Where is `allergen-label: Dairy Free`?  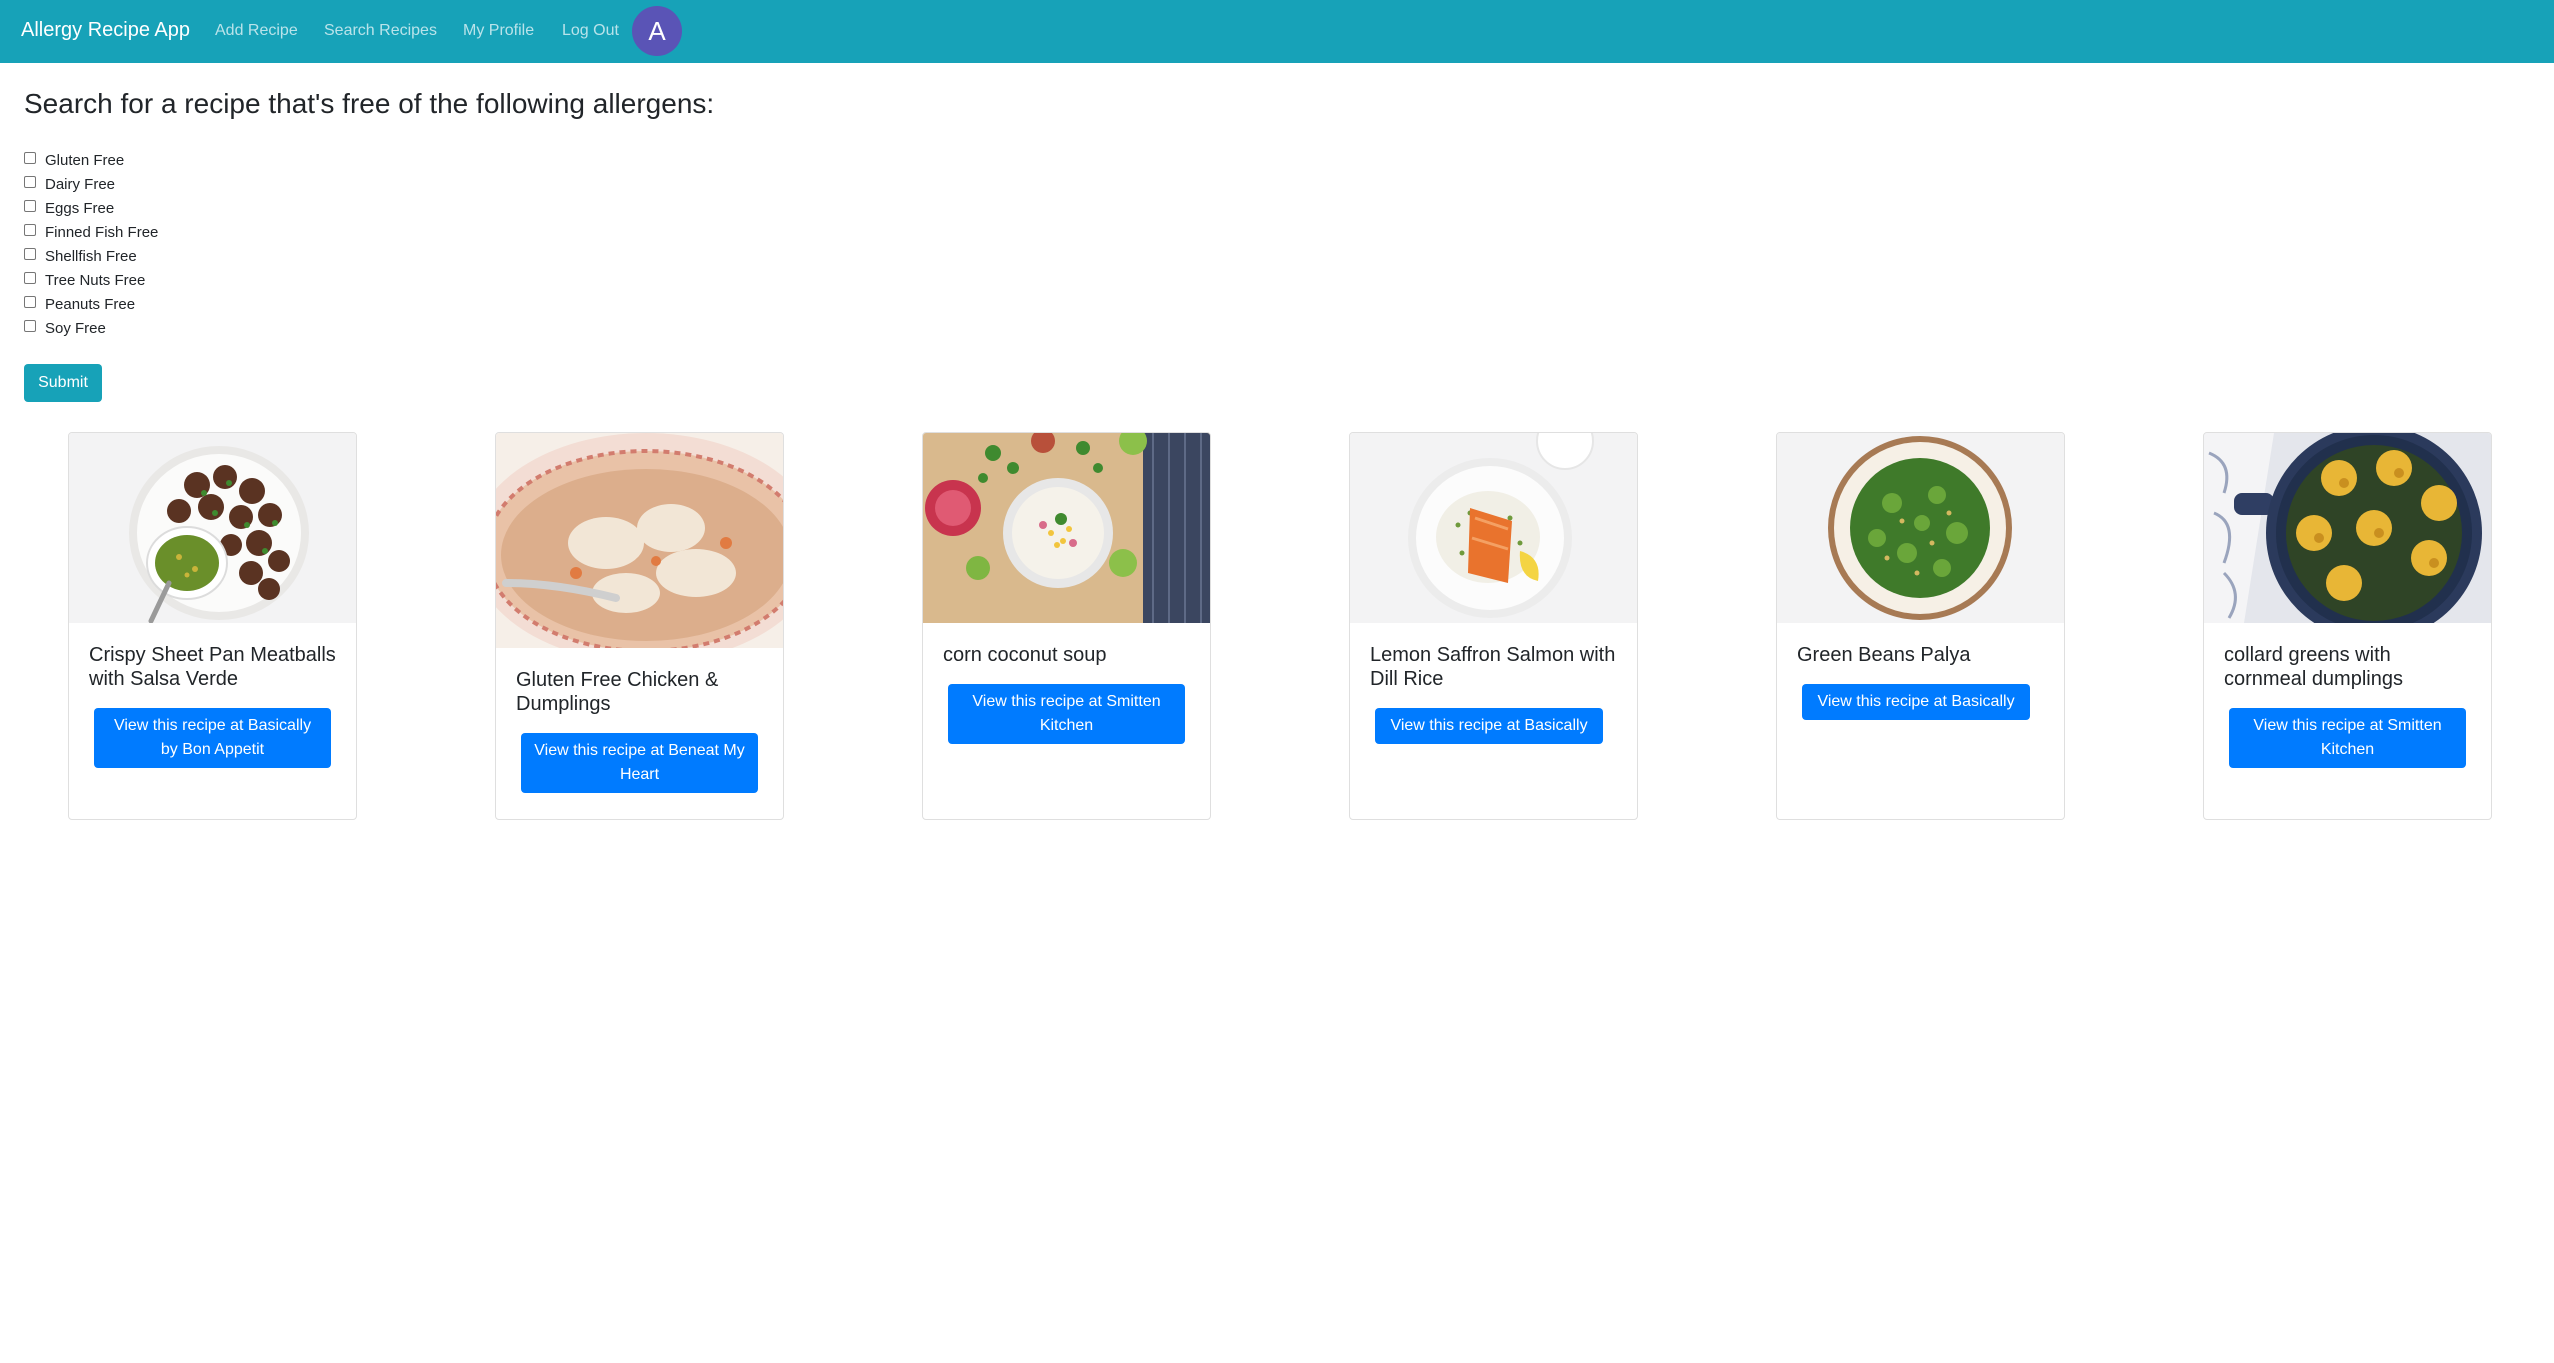
allergen-label: Dairy Free is located at coordinates (80, 184).